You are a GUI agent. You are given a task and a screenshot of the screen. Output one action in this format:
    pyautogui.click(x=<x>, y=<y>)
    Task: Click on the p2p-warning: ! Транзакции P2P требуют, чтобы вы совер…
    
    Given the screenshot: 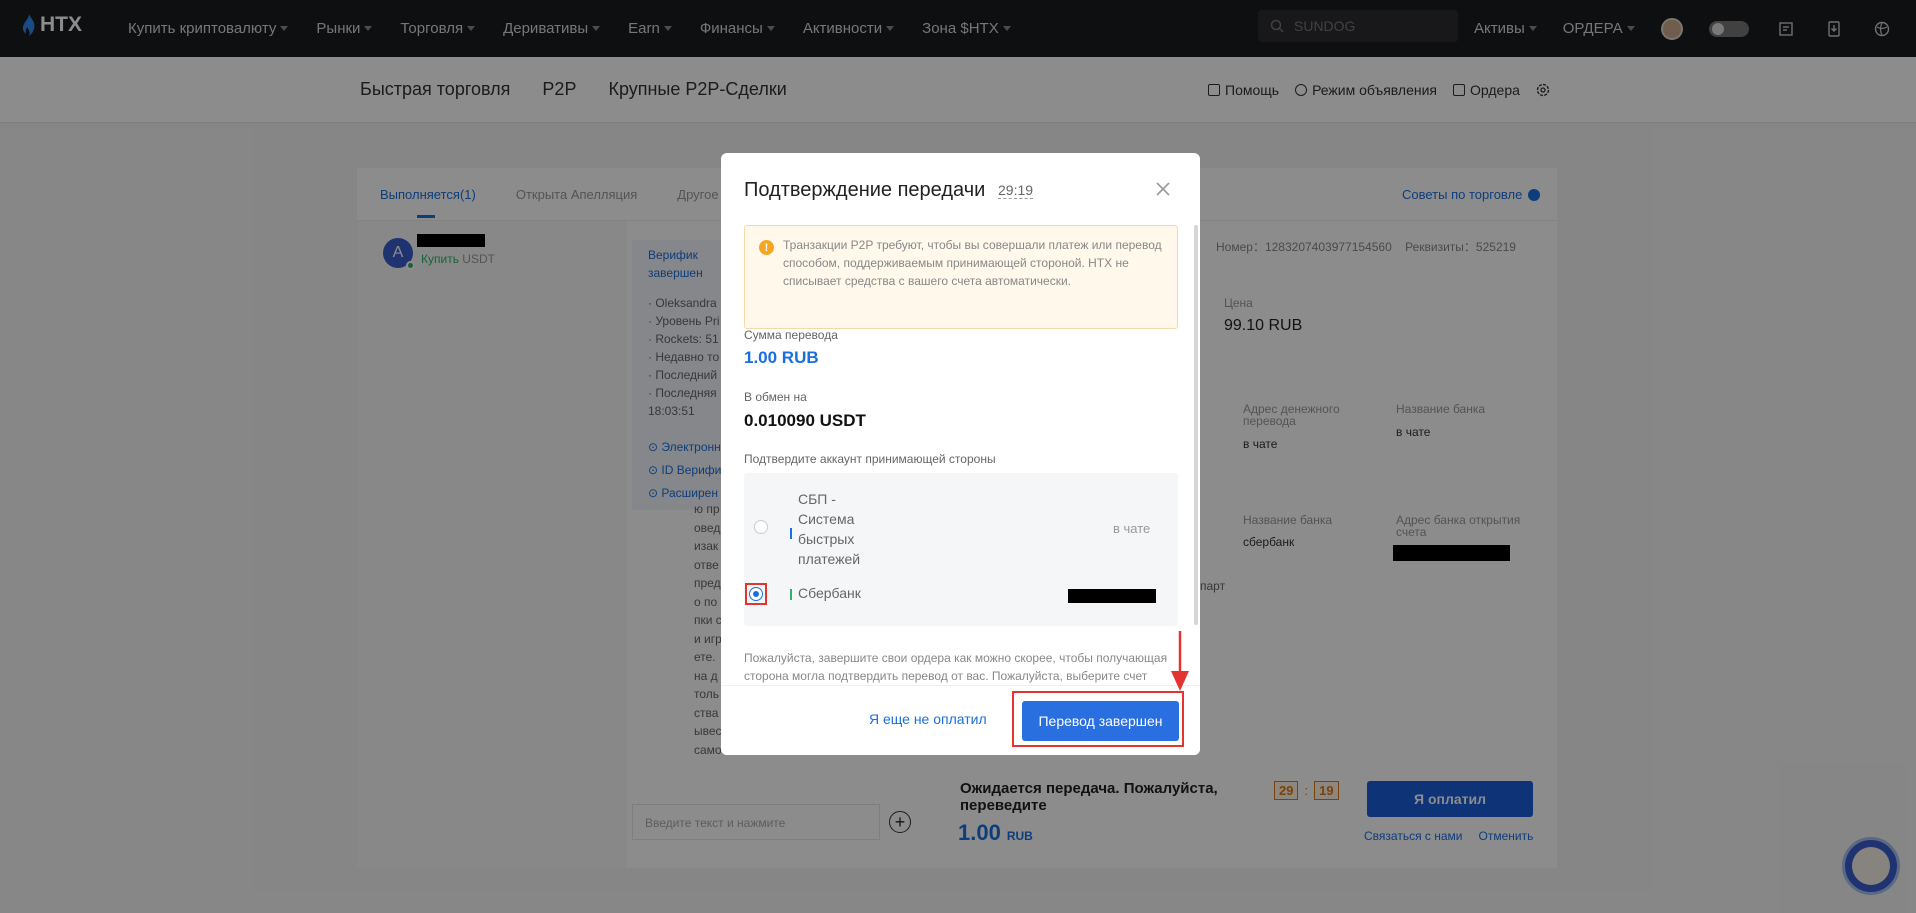 What is the action you would take?
    pyautogui.click(x=961, y=277)
    